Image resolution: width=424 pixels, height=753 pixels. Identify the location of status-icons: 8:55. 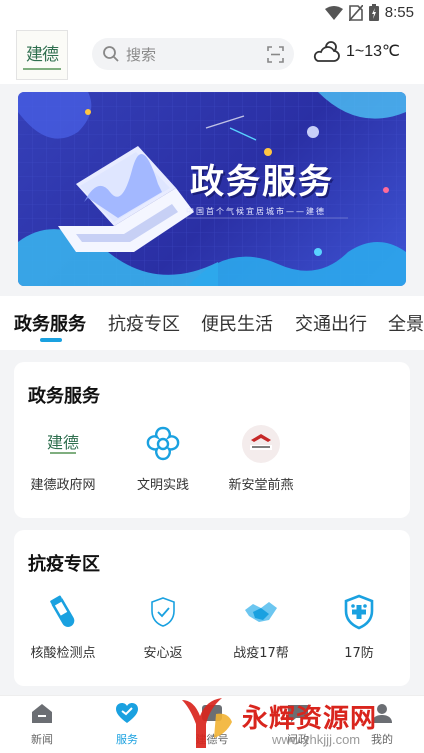
(369, 12).